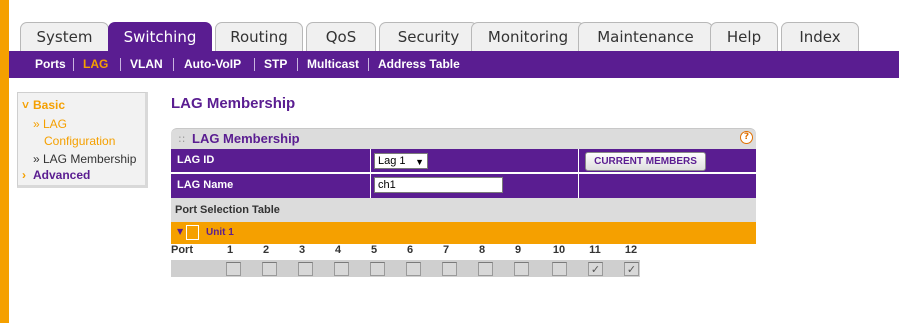 This screenshot has width=899, height=323. Describe the element at coordinates (595, 250) in the screenshot. I see `port-number: 11` at that location.